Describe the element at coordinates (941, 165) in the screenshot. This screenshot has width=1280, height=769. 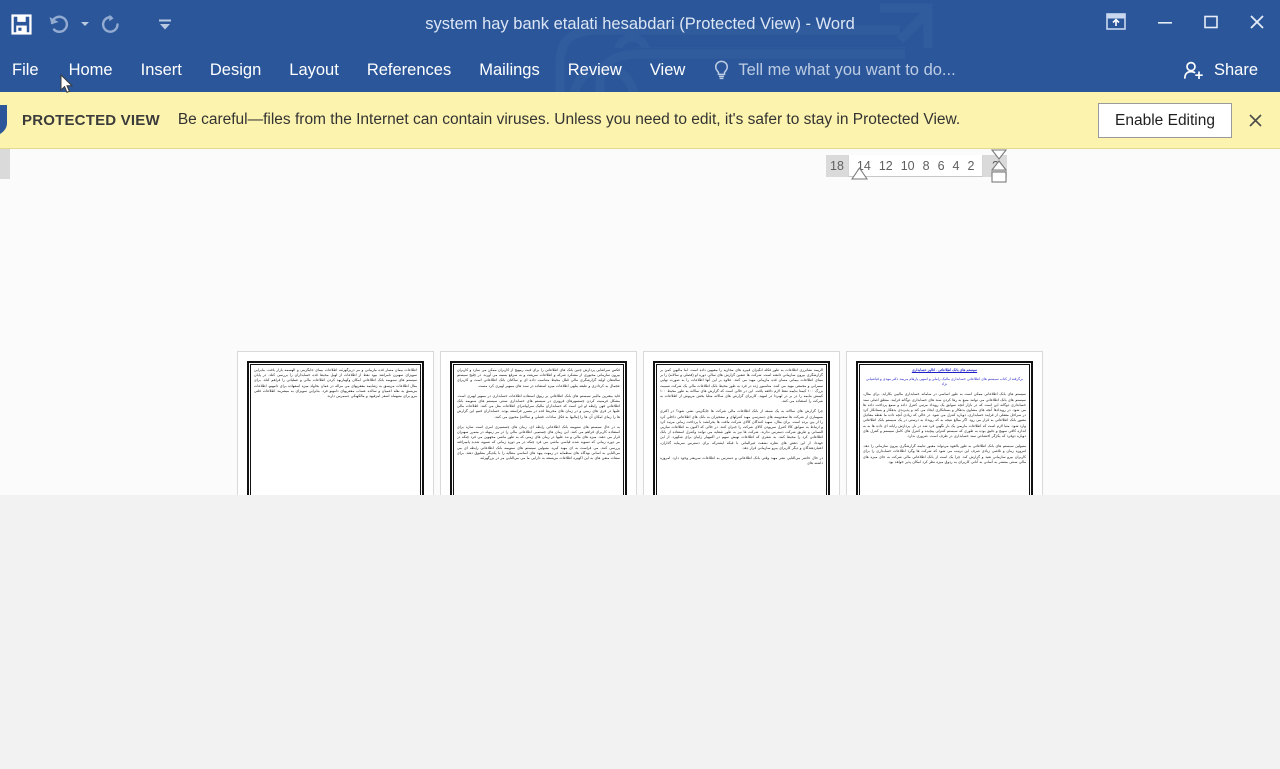
I see `ruler-tick-6: 6` at that location.